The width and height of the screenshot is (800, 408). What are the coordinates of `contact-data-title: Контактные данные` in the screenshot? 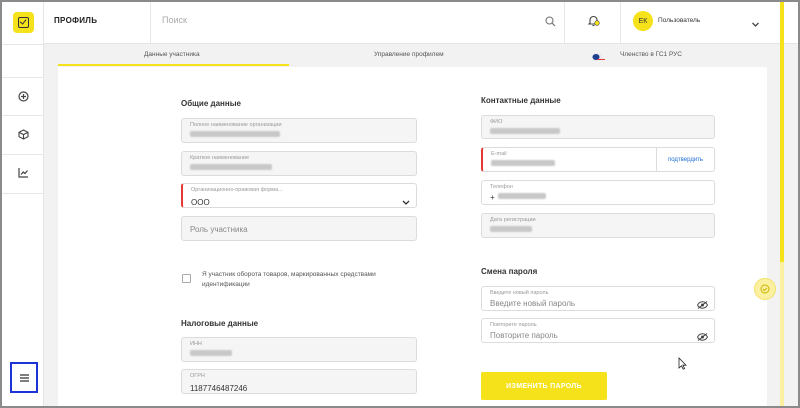 It's located at (521, 100).